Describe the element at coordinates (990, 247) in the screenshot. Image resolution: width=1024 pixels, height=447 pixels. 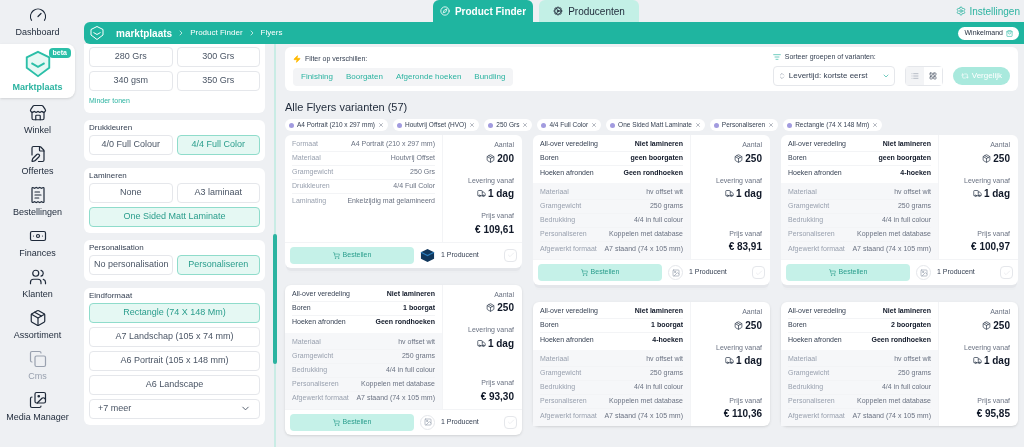
I see `price-value: € 100,97` at that location.